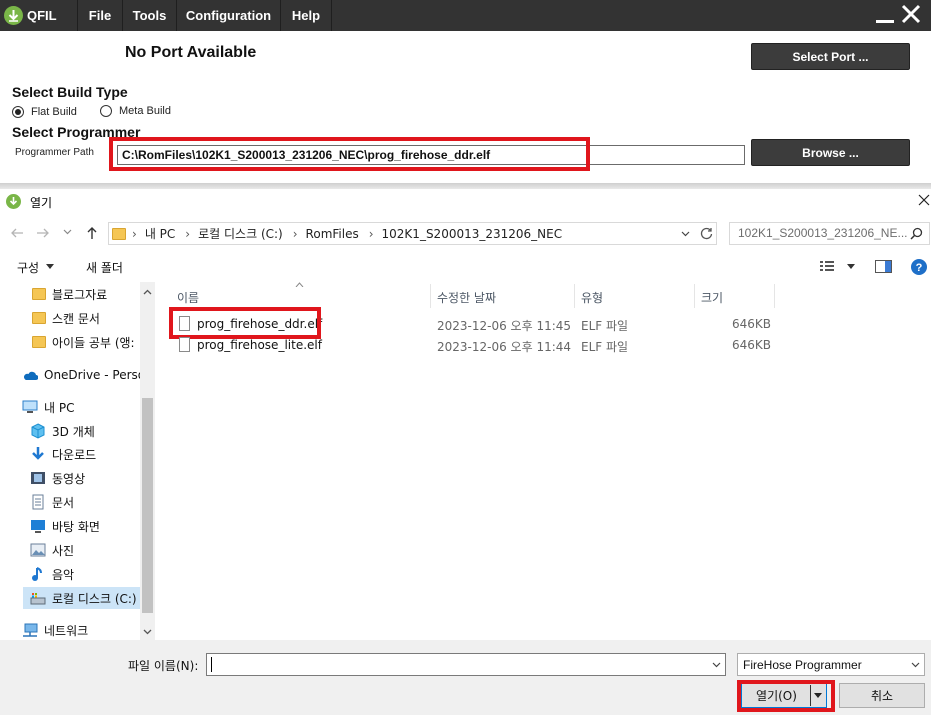  I want to click on filename-dropdown-icon, so click(716, 665).